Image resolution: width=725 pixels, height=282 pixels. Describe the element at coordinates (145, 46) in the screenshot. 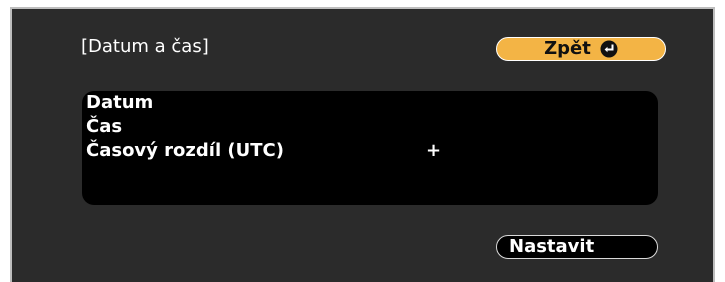

I see `page-title: [Datum a čas]` at that location.